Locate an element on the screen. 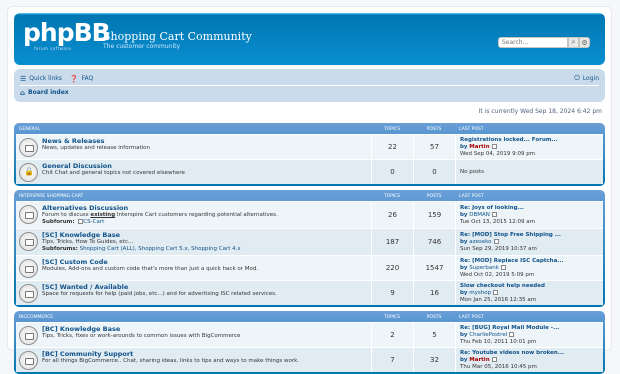 Image resolution: width=620 pixels, height=374 pixels. topic-count: 187 is located at coordinates (392, 242).